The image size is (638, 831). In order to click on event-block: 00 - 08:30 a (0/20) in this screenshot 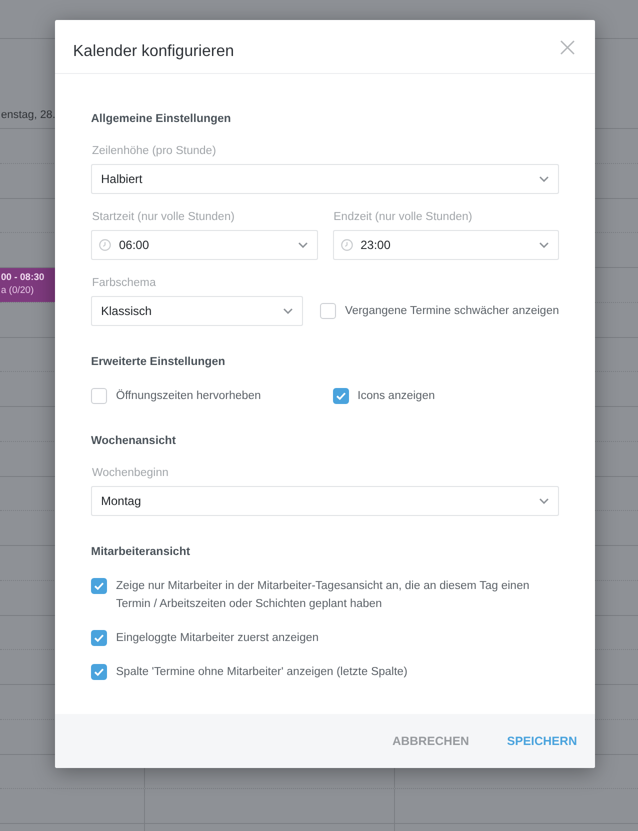, I will do `click(27, 285)`.